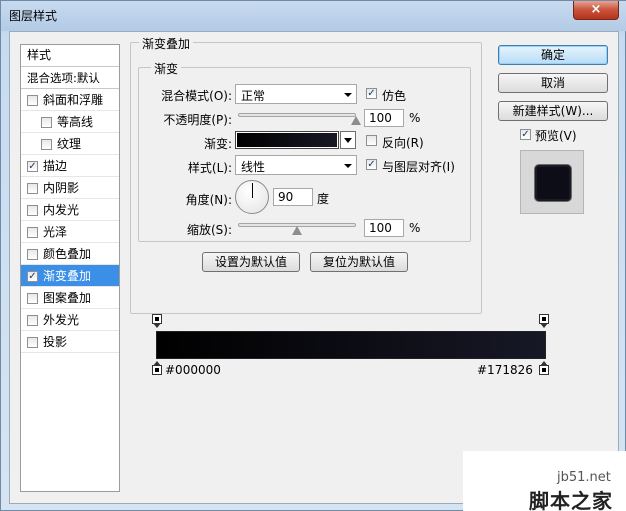 The width and height of the screenshot is (626, 511). What do you see at coordinates (571, 500) in the screenshot?
I see `watermark-logo-text: 脚本之家` at bounding box center [571, 500].